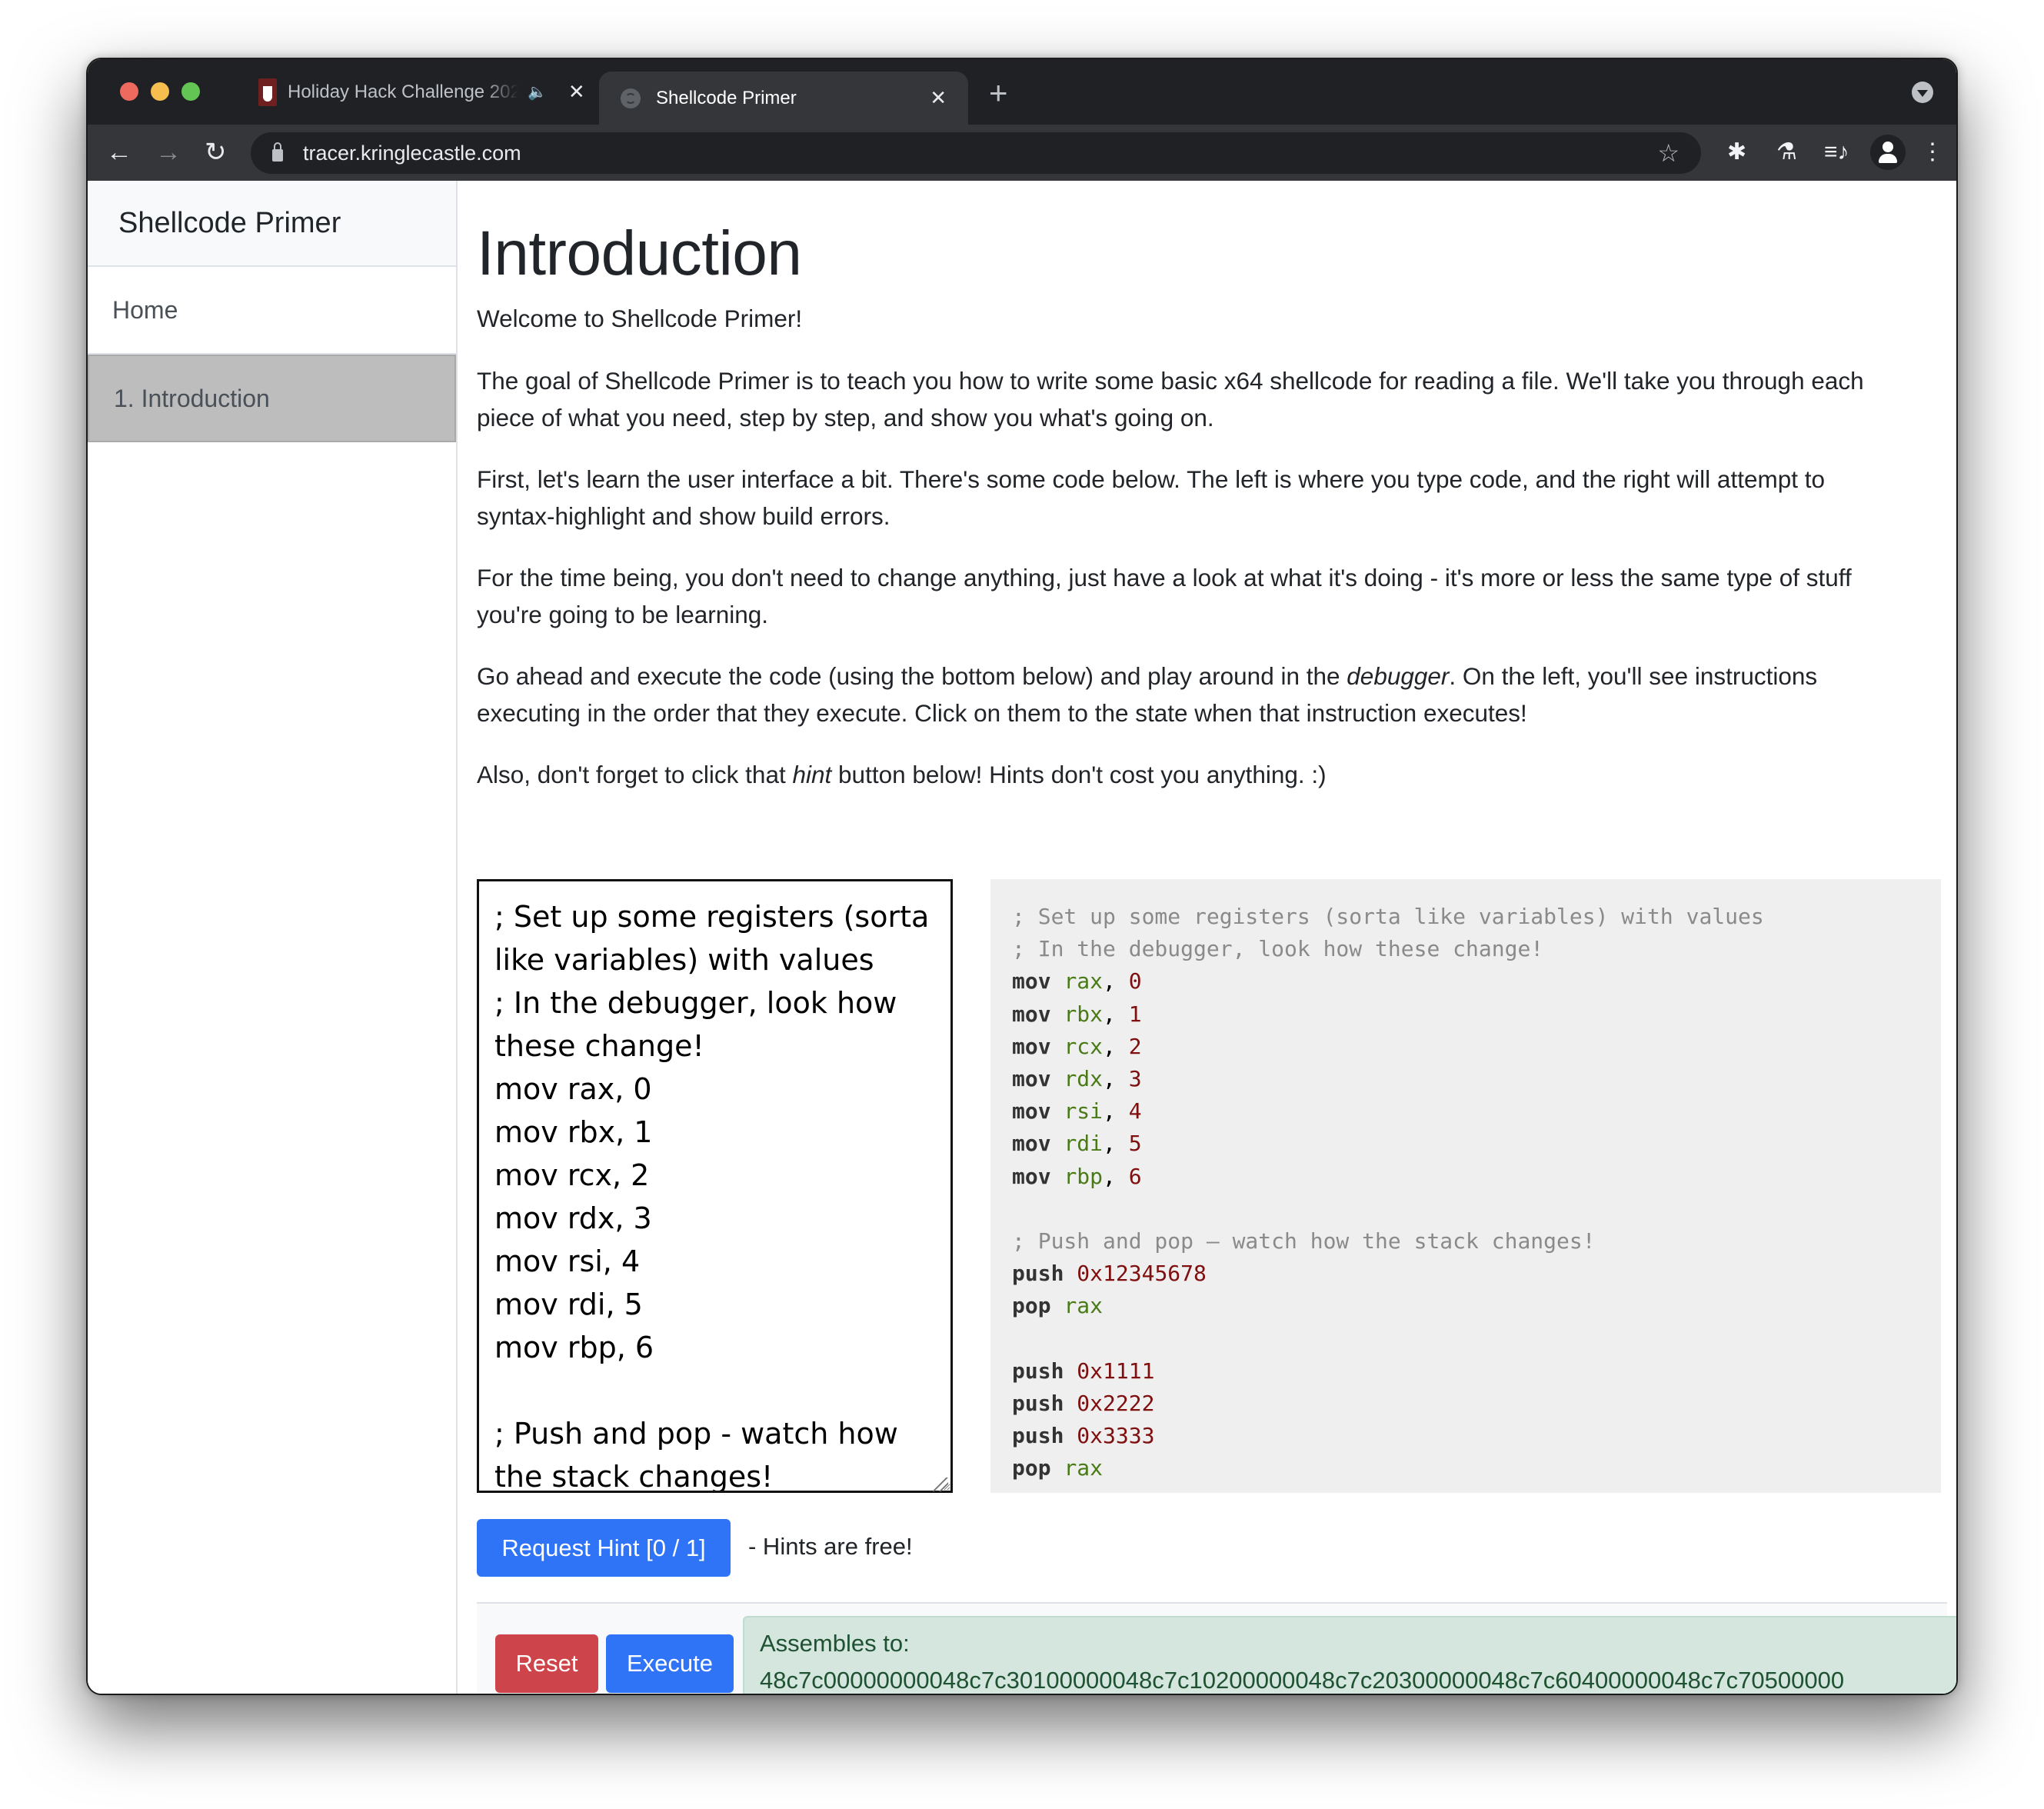  What do you see at coordinates (835, 1644) in the screenshot?
I see `assembles-to-label: Assembles to:` at bounding box center [835, 1644].